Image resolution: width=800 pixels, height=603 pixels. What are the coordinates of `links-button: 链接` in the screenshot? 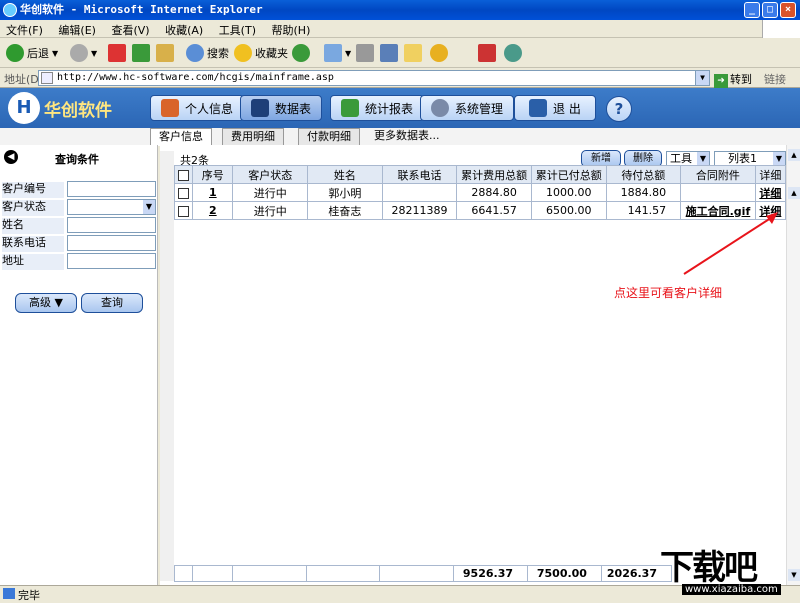 It's located at (775, 79).